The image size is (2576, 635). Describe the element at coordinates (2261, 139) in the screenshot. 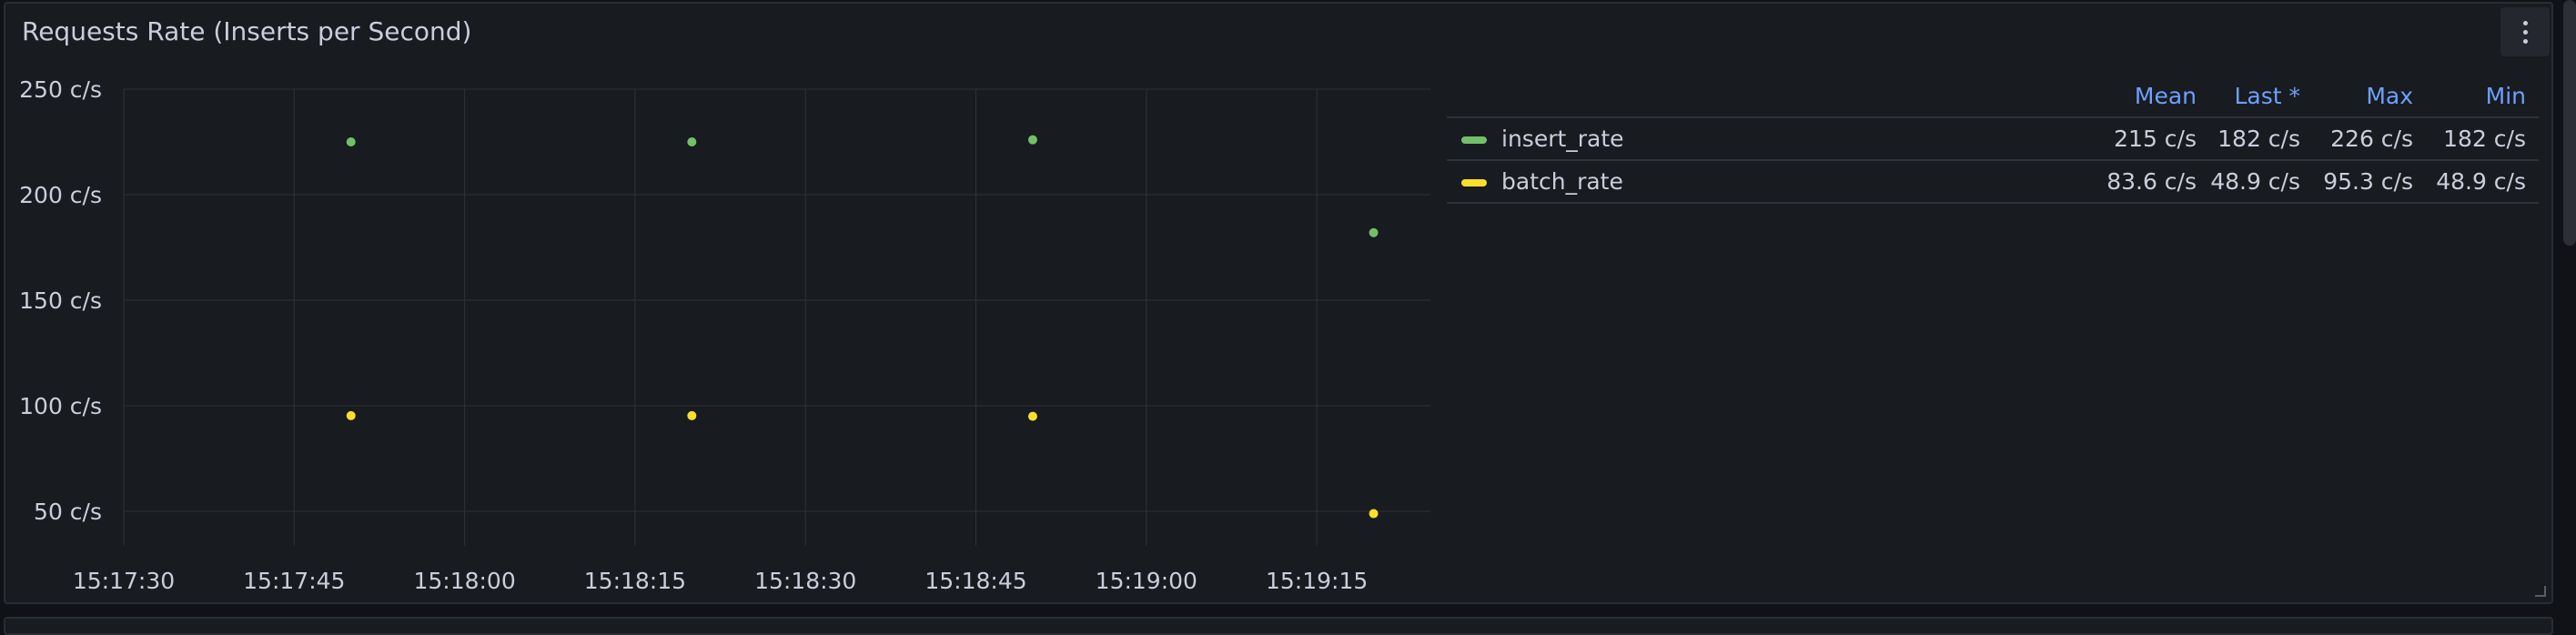

I see `legend-last-insert-rate: 182 c/s` at that location.